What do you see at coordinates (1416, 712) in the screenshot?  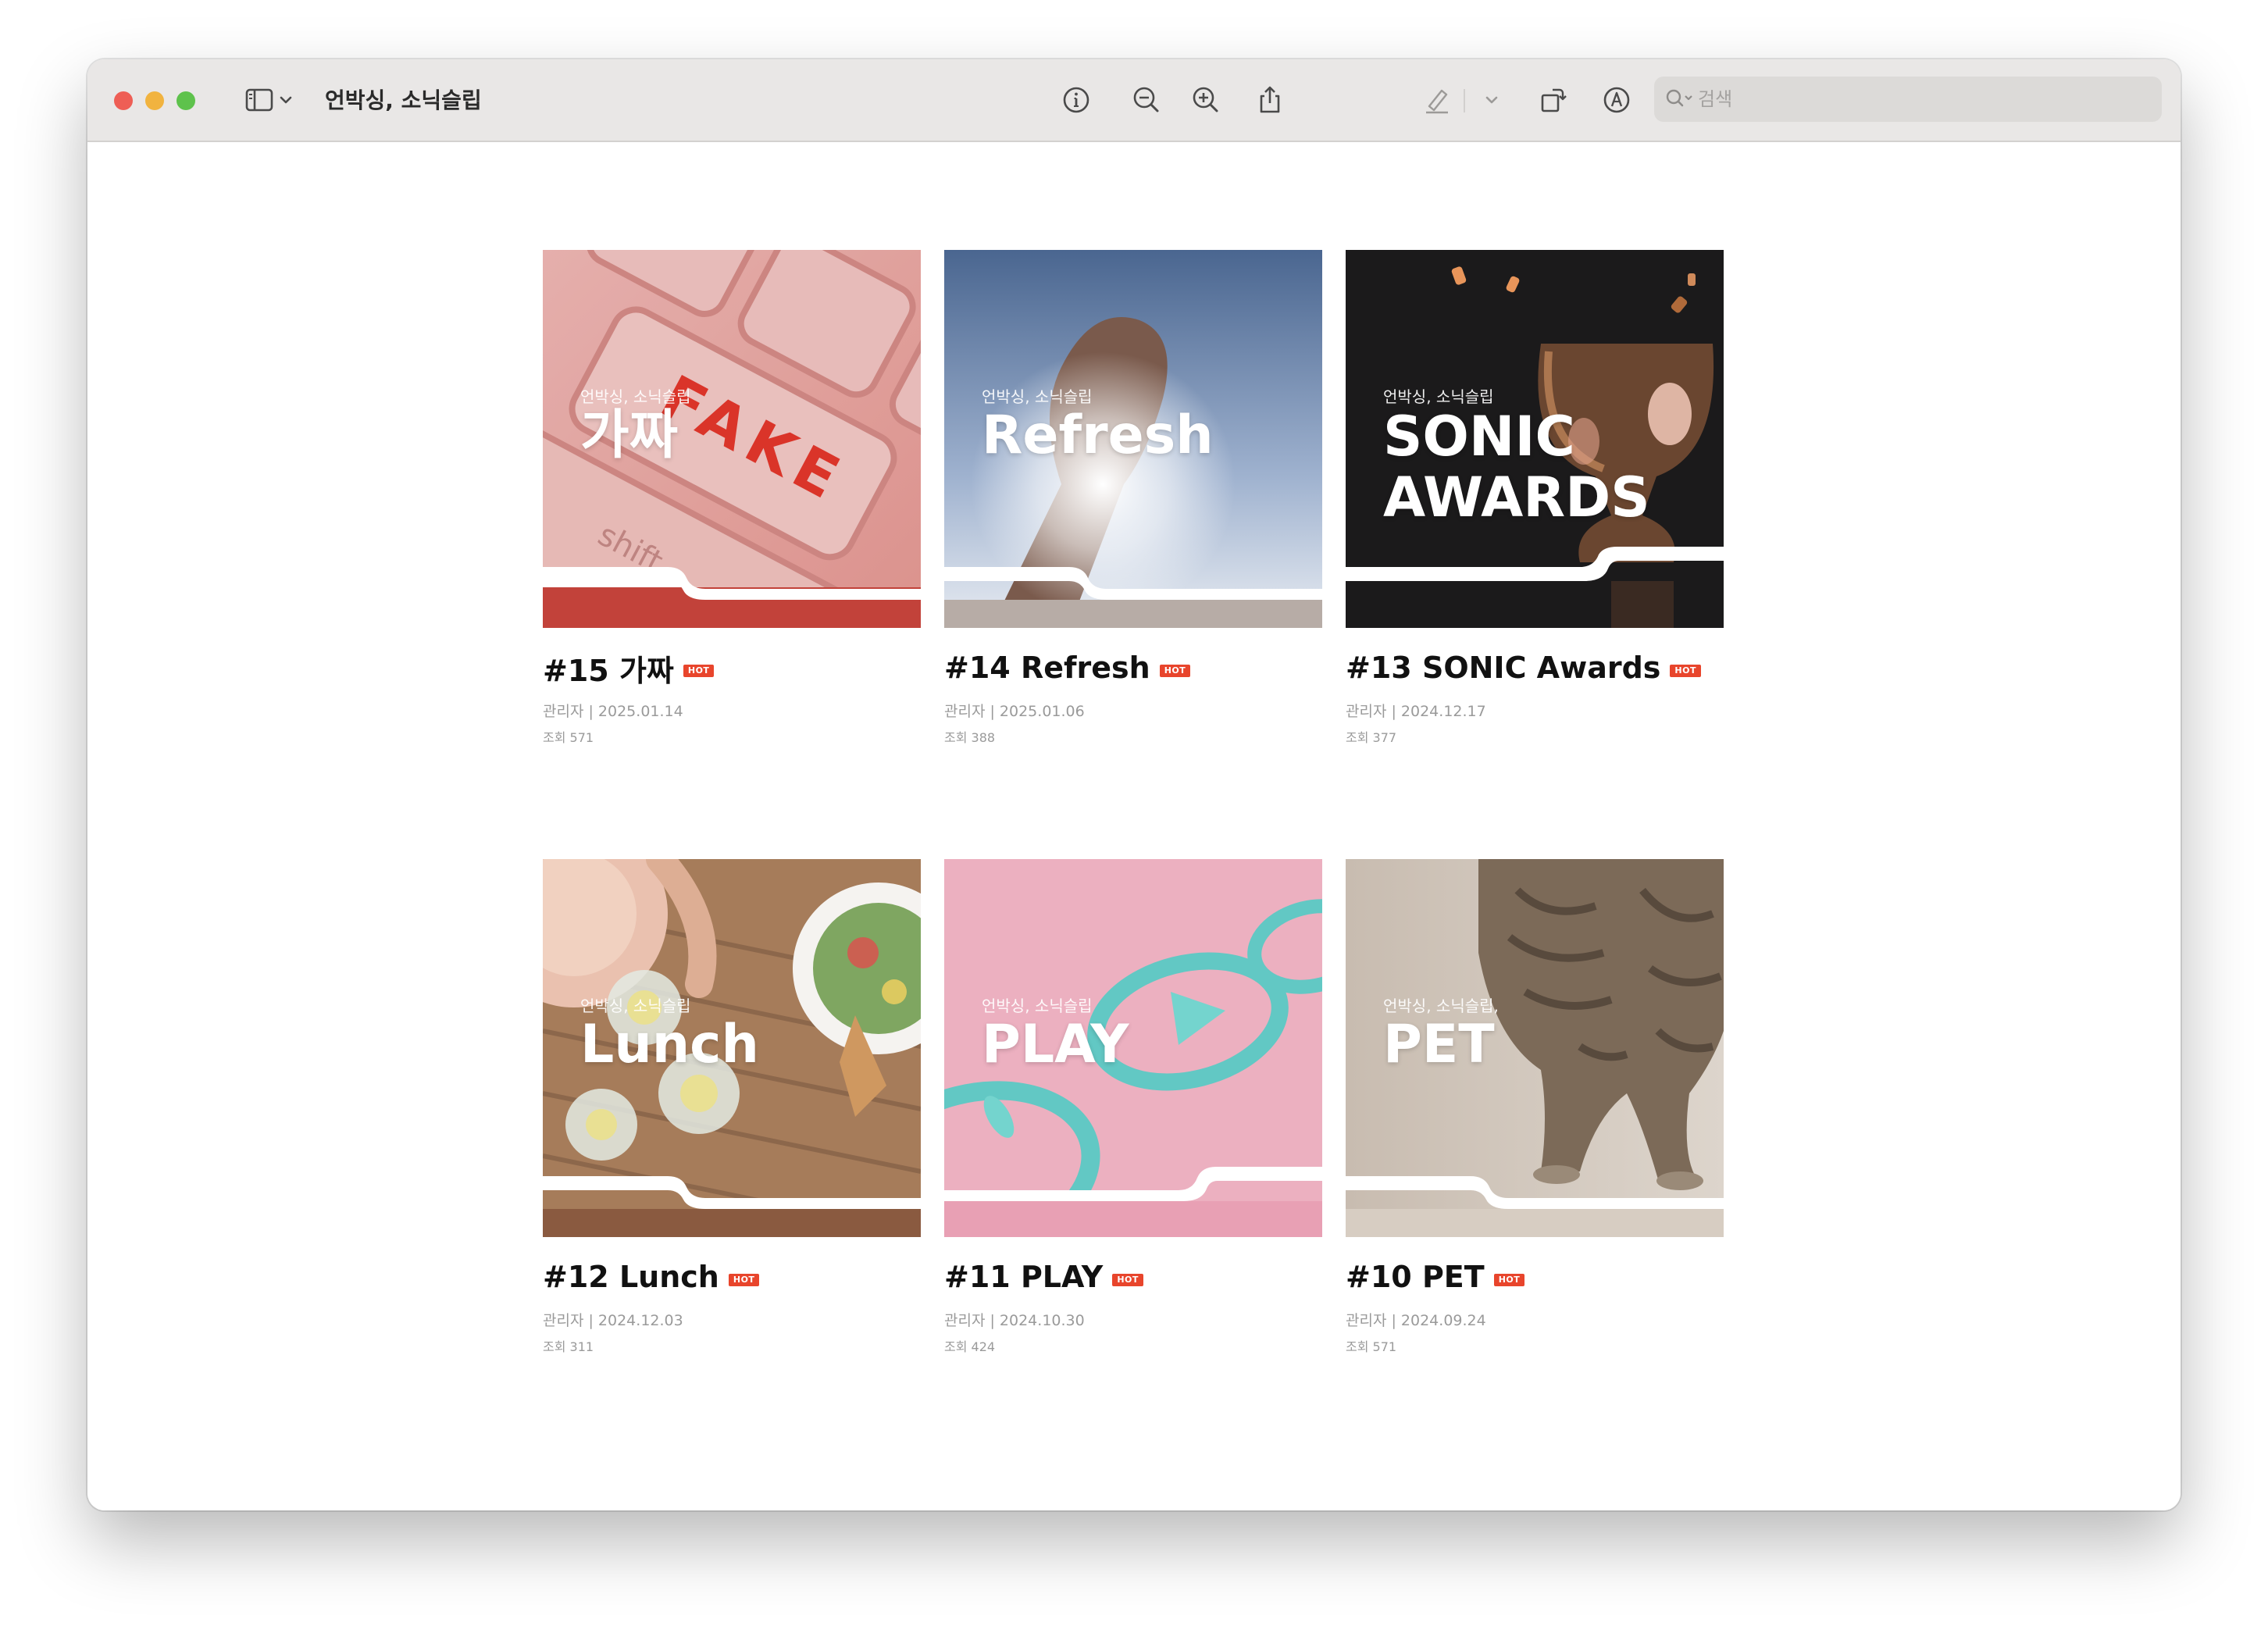 I see `post-meta: 관리자 | 2024.12.17` at bounding box center [1416, 712].